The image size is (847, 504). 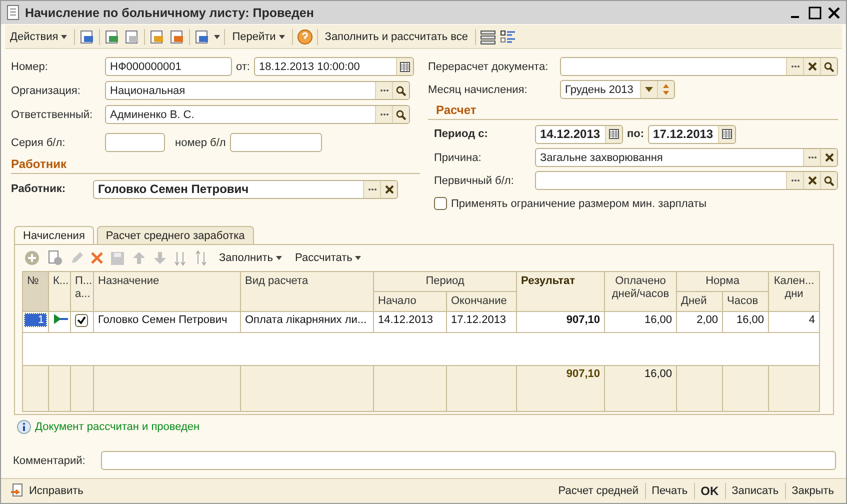 What do you see at coordinates (709, 491) in the screenshot?
I see `footer-button: OK` at bounding box center [709, 491].